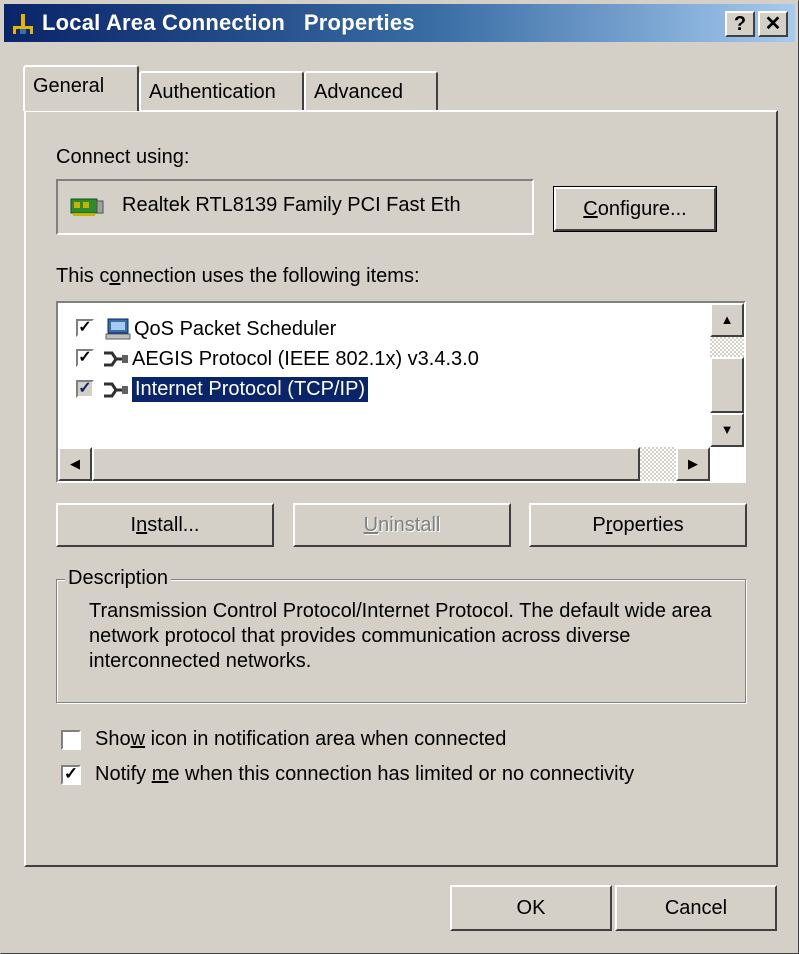 The image size is (799, 954). I want to click on list-item-selected: ✓ Internet Protocol (TCP/IP), so click(266, 390).